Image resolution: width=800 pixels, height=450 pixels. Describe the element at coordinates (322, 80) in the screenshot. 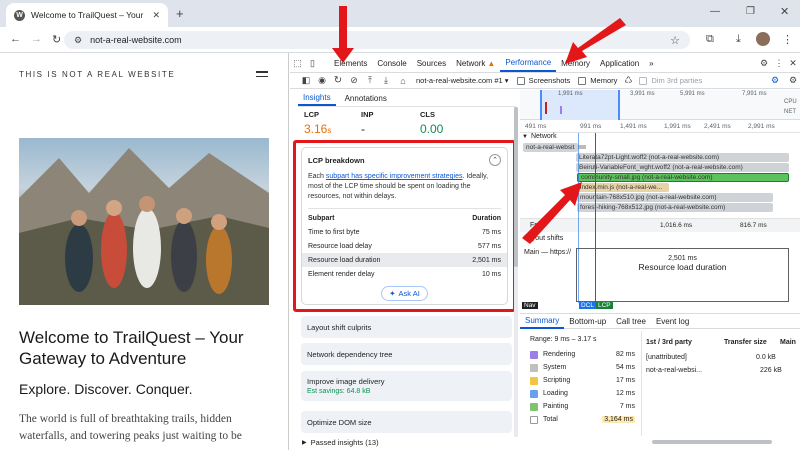

I see `record-icon: ◉` at that location.